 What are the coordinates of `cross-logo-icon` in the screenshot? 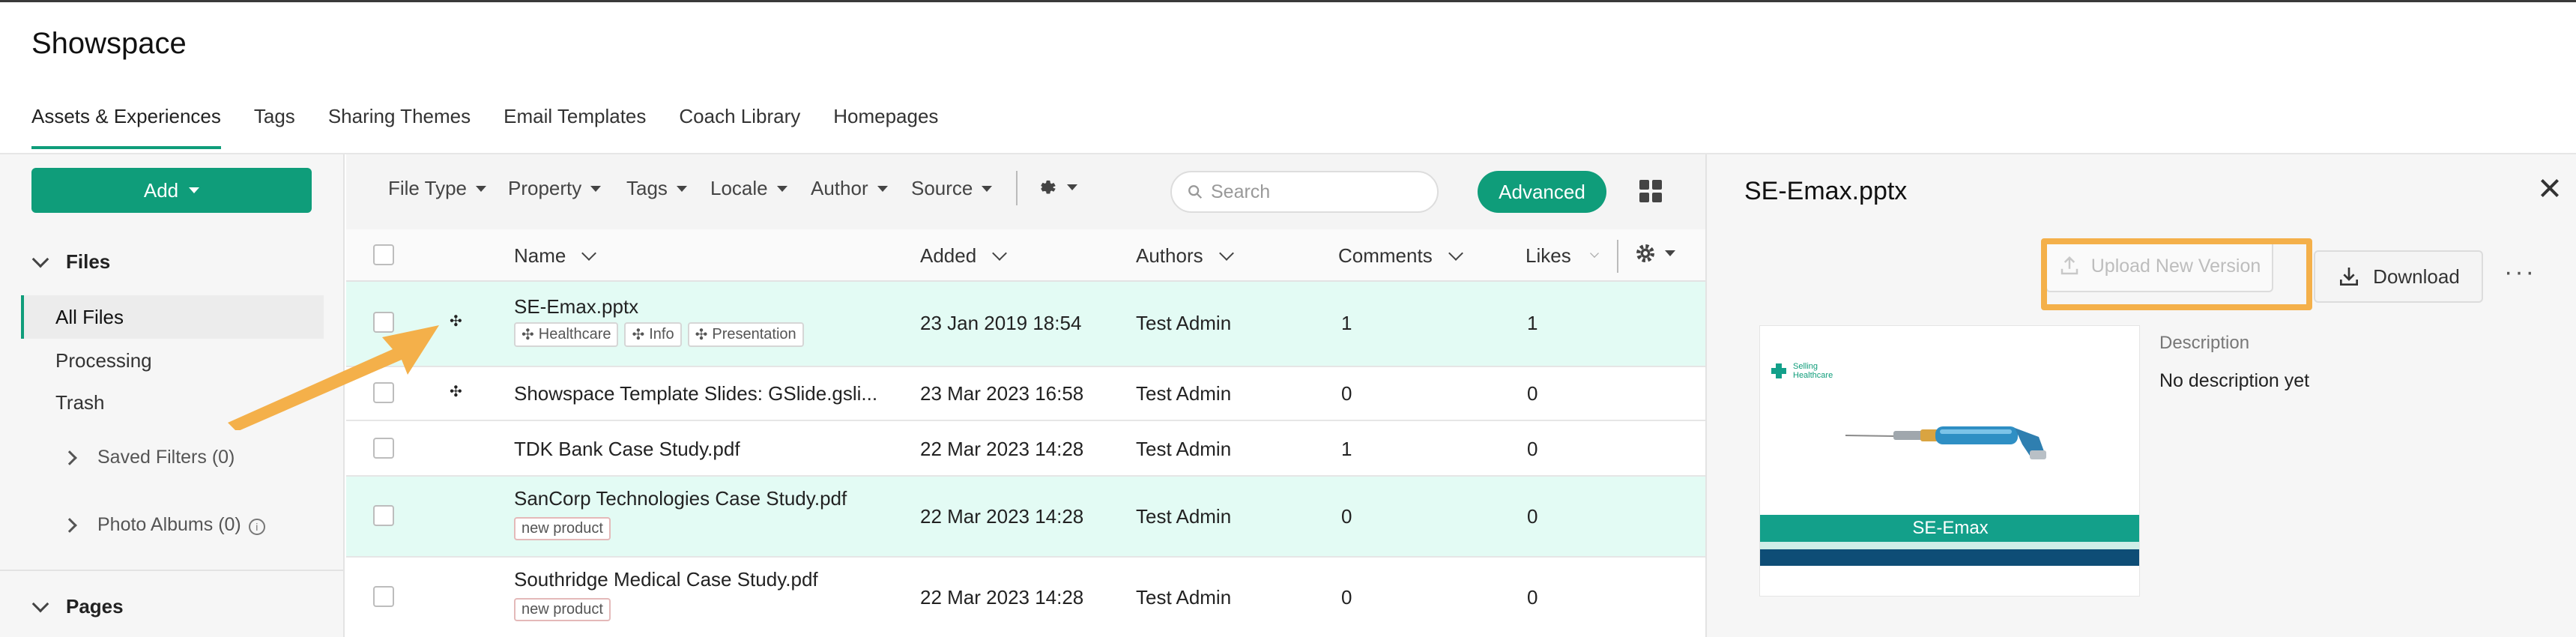 It's located at (1778, 371).